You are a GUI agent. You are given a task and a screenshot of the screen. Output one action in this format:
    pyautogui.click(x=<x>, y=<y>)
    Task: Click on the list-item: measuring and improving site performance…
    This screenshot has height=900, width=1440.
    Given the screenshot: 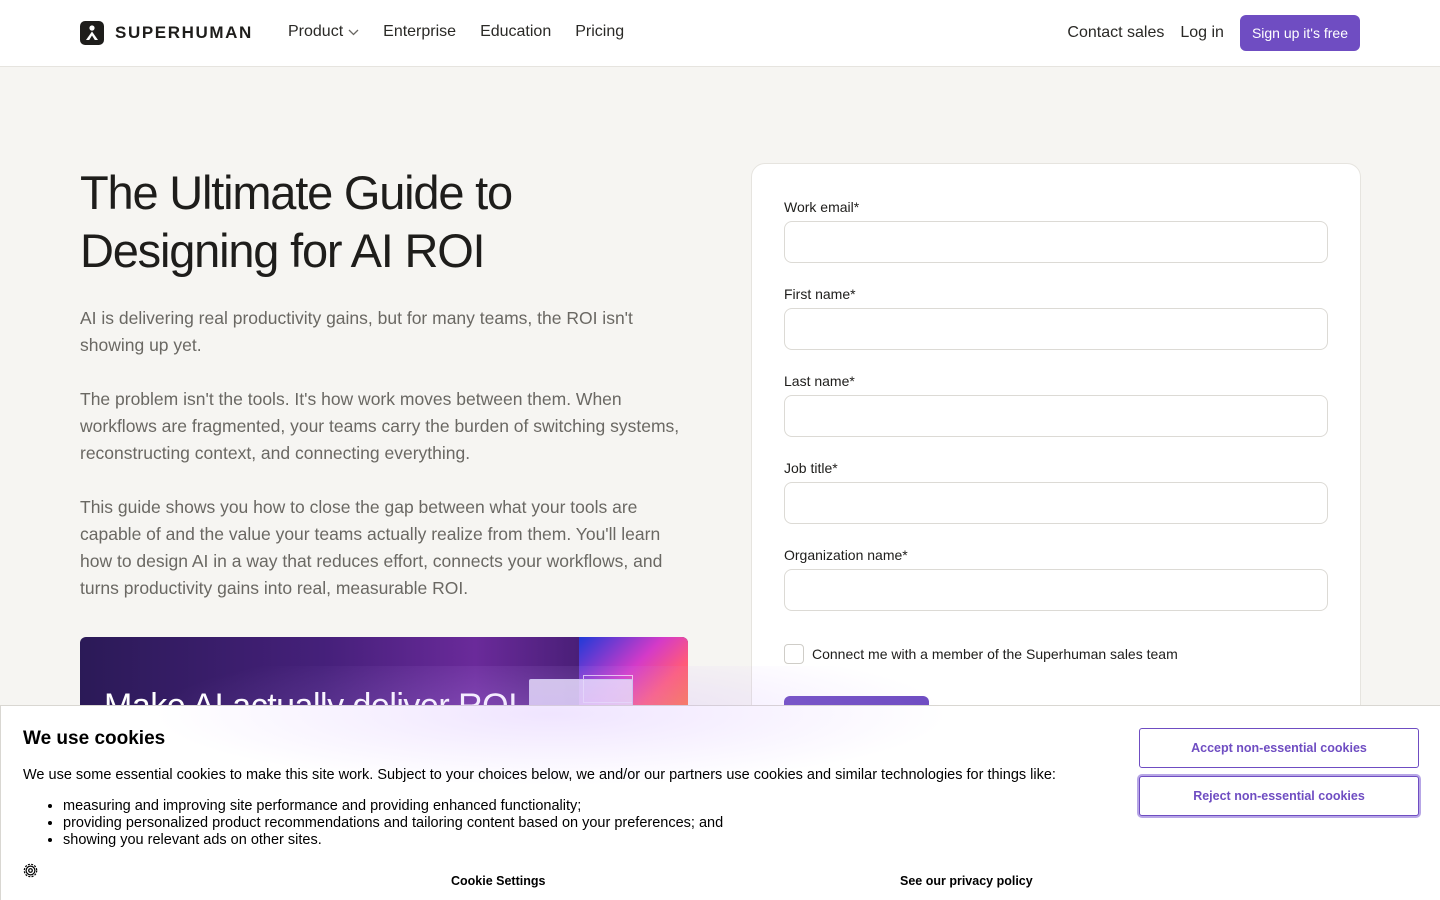 What is the action you would take?
    pyautogui.click(x=393, y=806)
    